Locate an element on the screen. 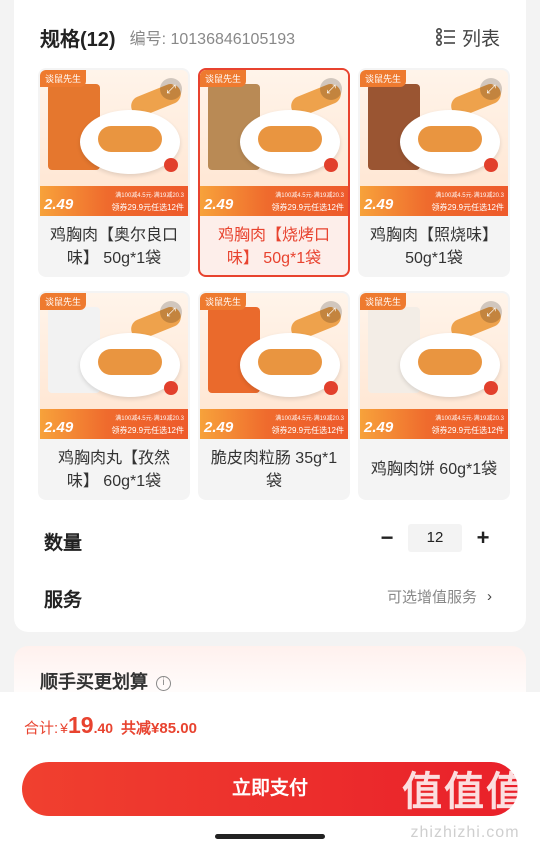 The image size is (540, 855). product-code: 编号: 10136846105193 is located at coordinates (212, 39).